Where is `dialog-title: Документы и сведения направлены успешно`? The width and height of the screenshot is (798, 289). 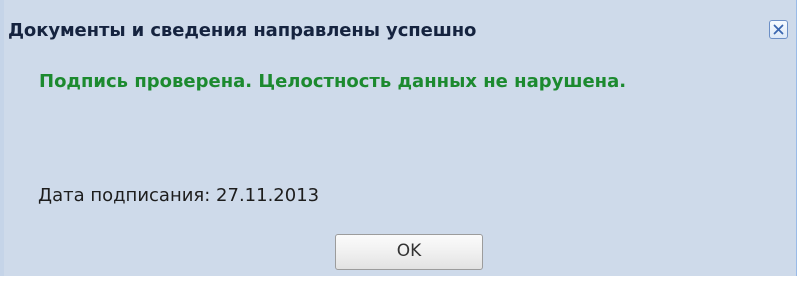
dialog-title: Документы и сведения направлены успешно is located at coordinates (242, 30).